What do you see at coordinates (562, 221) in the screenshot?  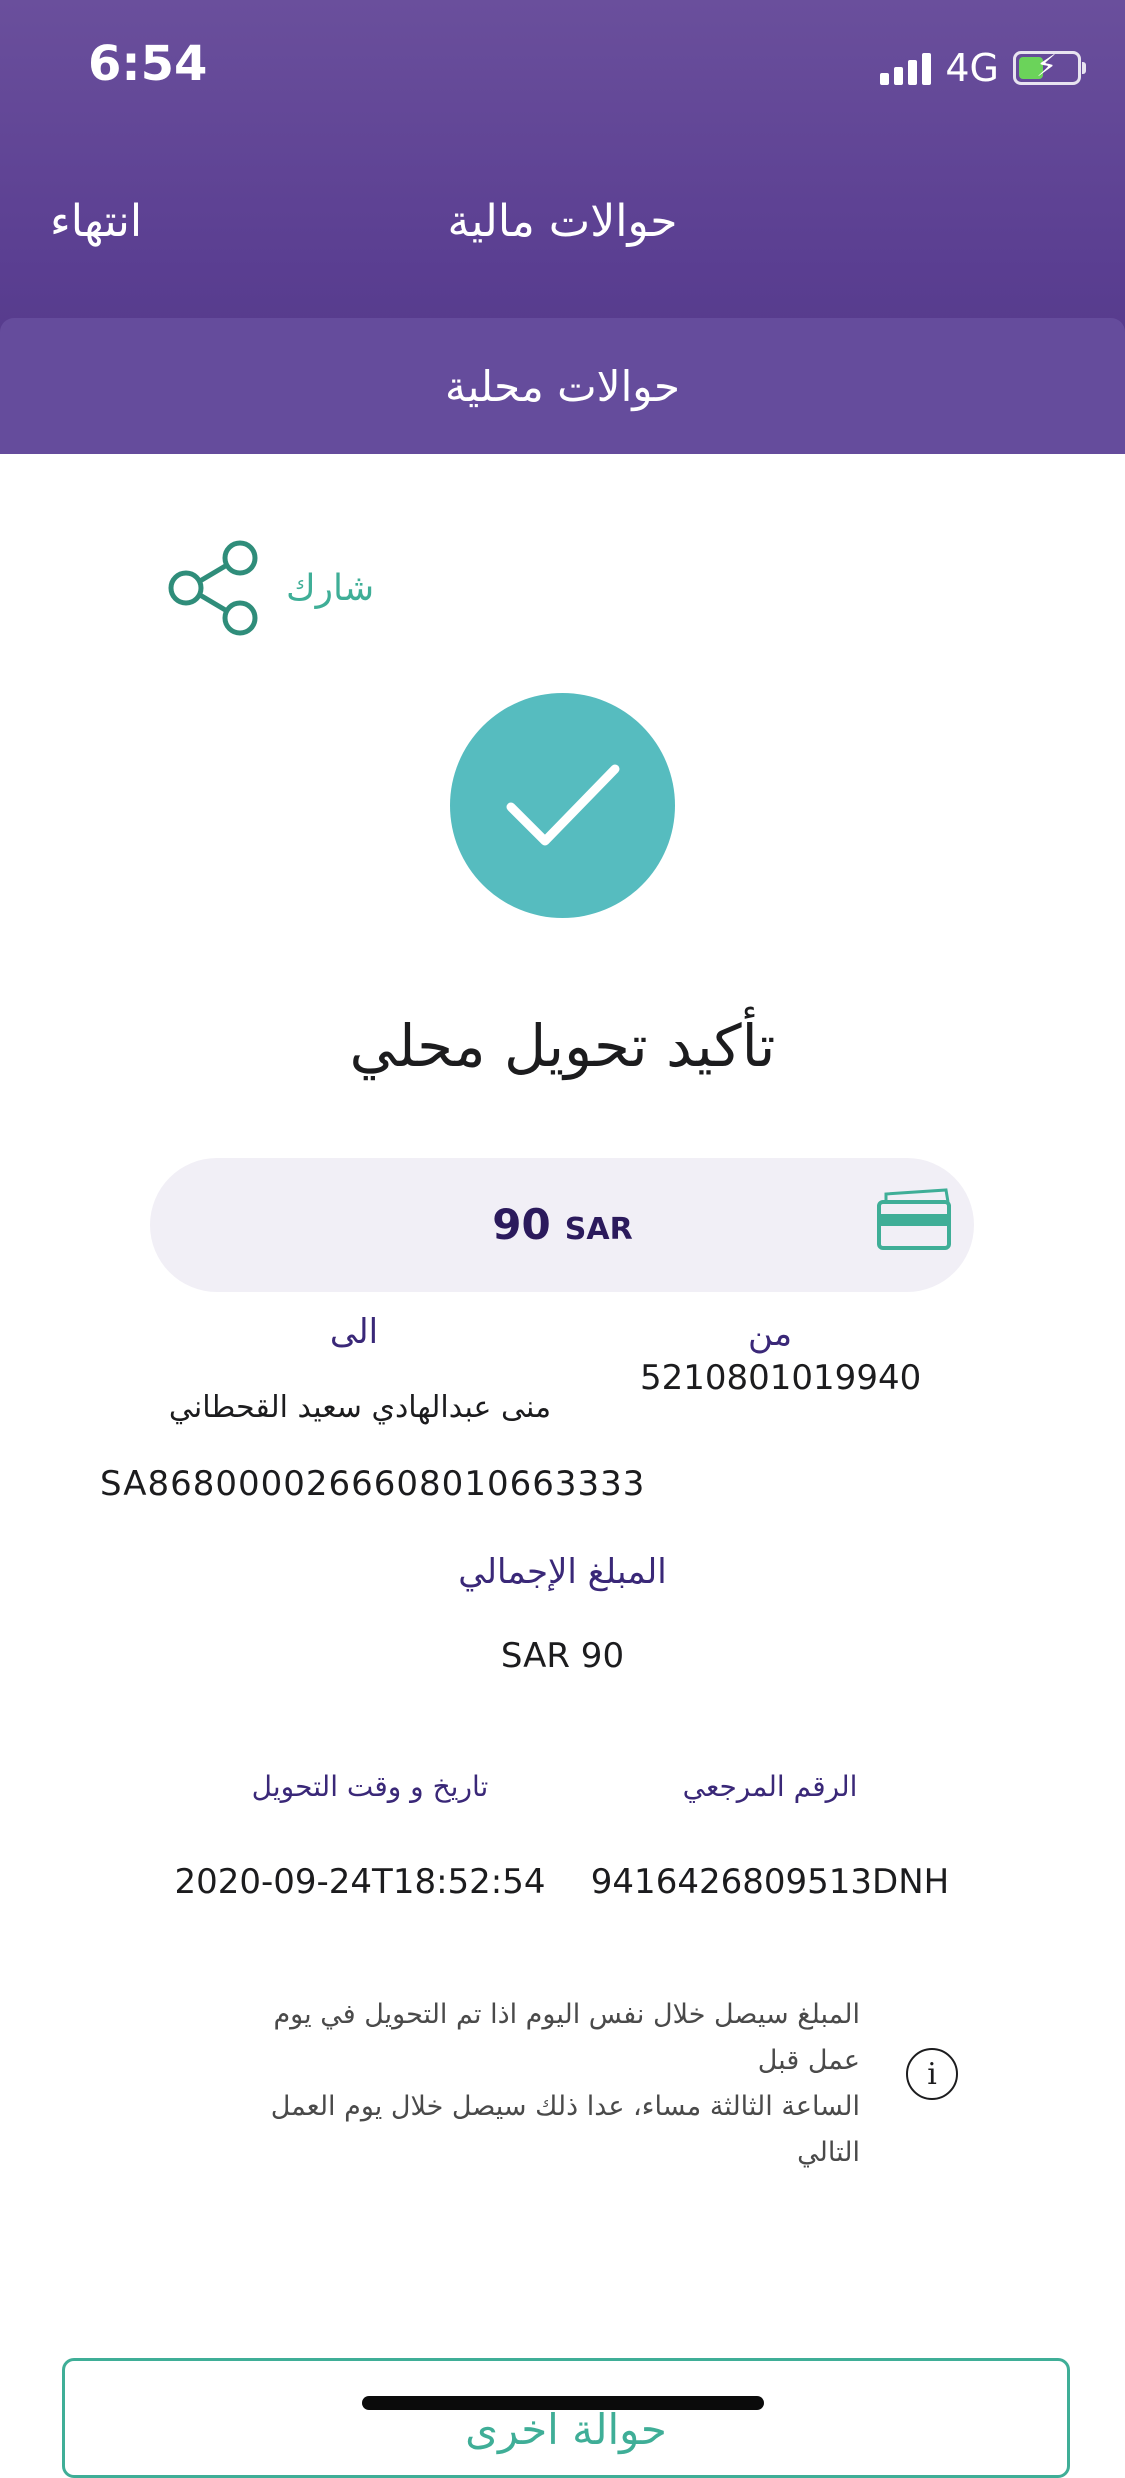 I see `page-title: حوالات مالية` at bounding box center [562, 221].